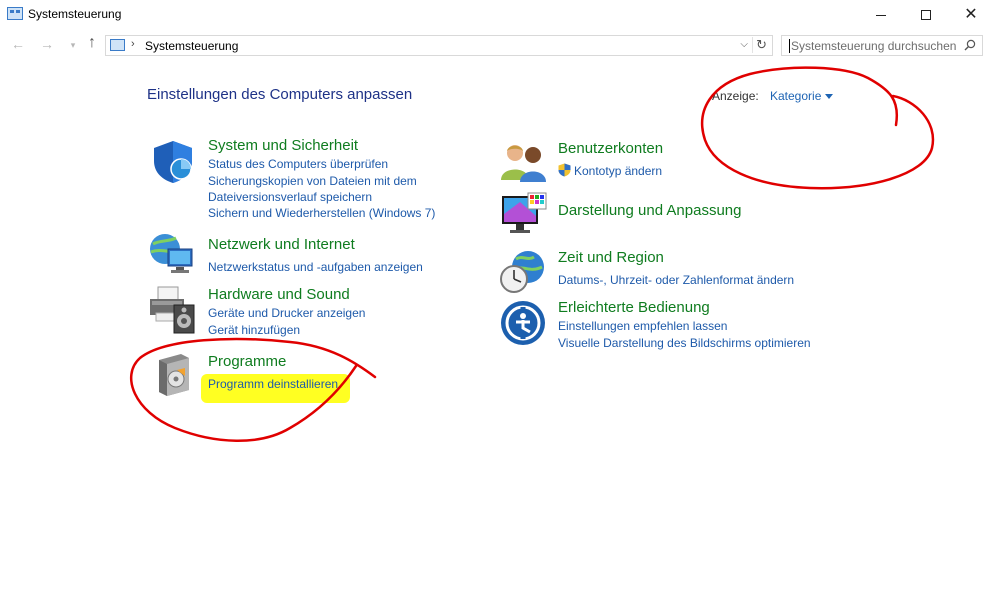  What do you see at coordinates (279, 294) in the screenshot?
I see `category-hardware-sound: Hardware und Sound` at bounding box center [279, 294].